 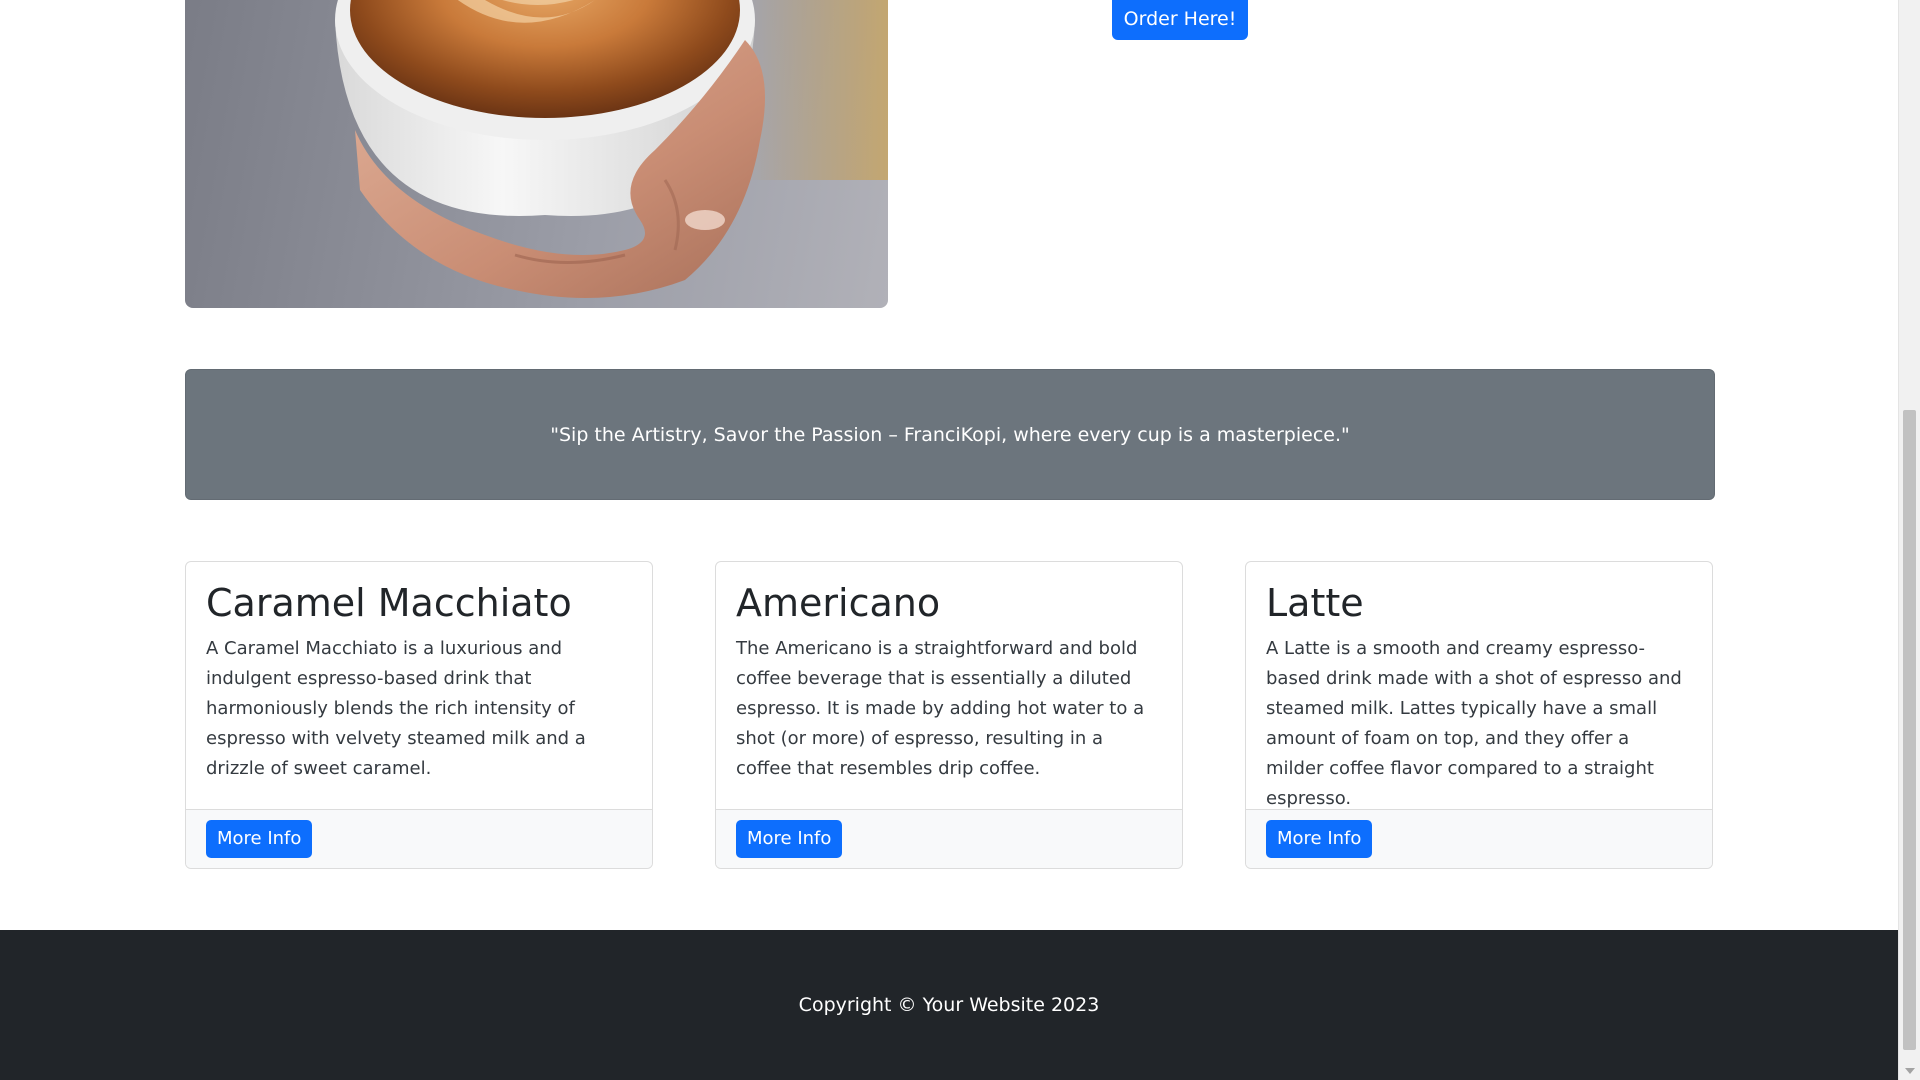 What do you see at coordinates (1315, 603) in the screenshot?
I see `card-title: Latte` at bounding box center [1315, 603].